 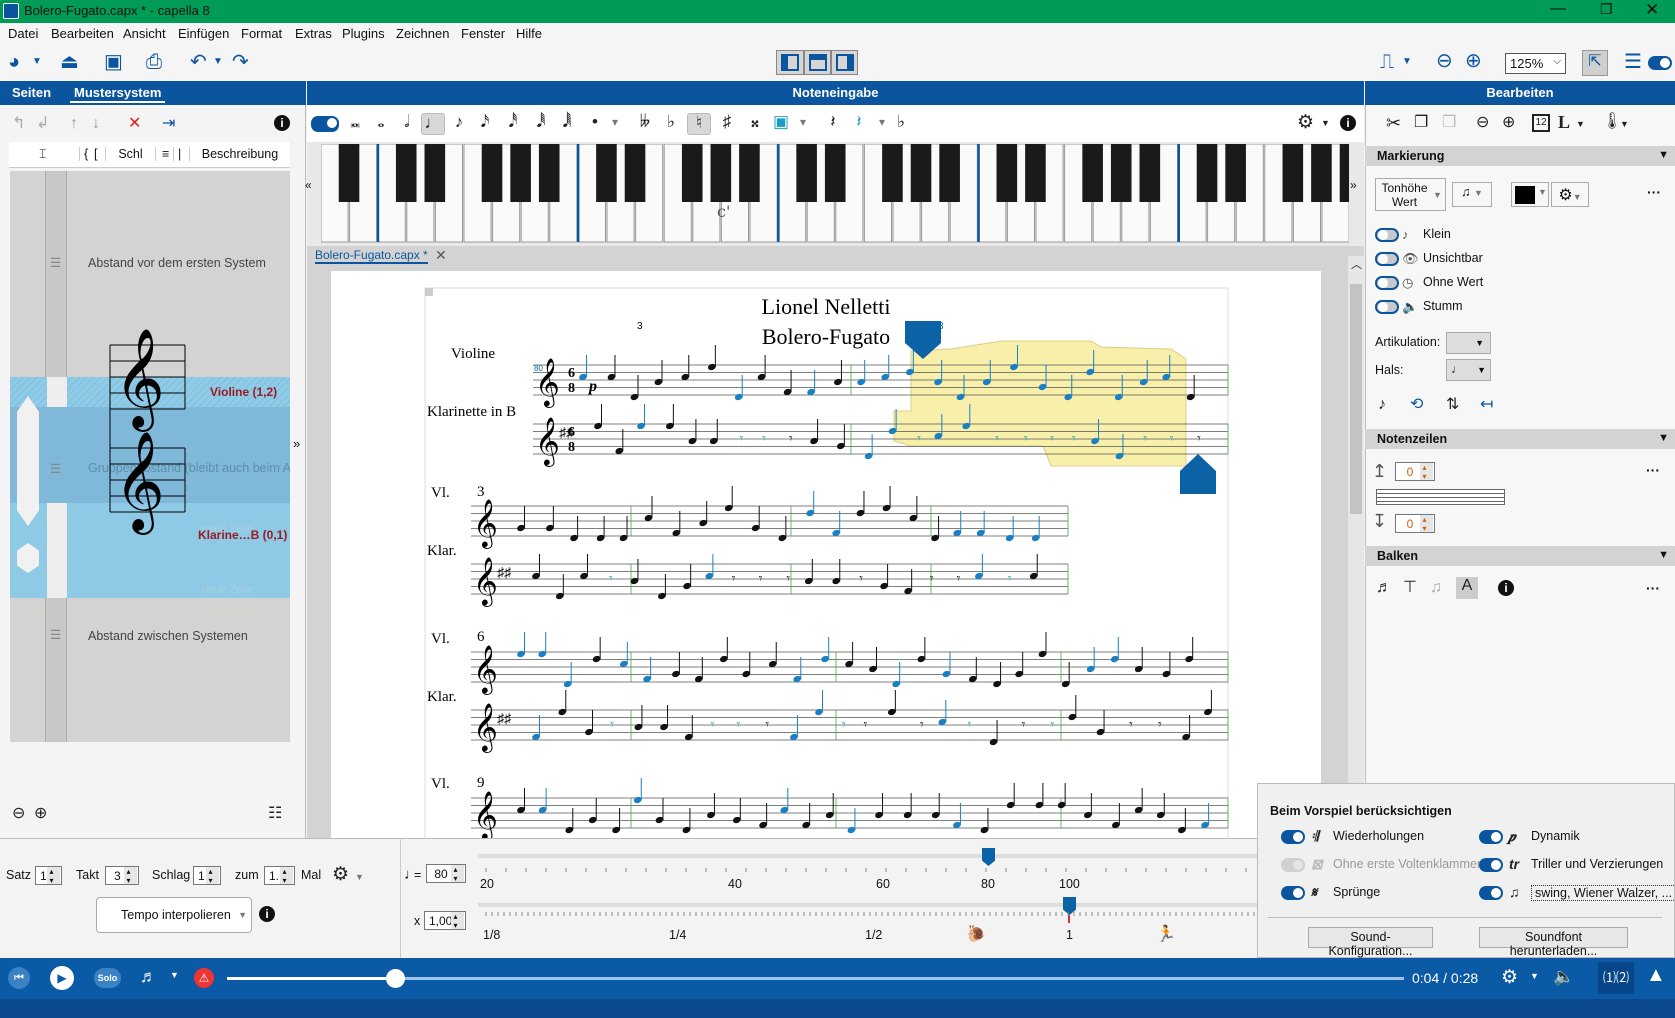 I want to click on half-note-icon: 𝅗𝅥, so click(x=407, y=124).